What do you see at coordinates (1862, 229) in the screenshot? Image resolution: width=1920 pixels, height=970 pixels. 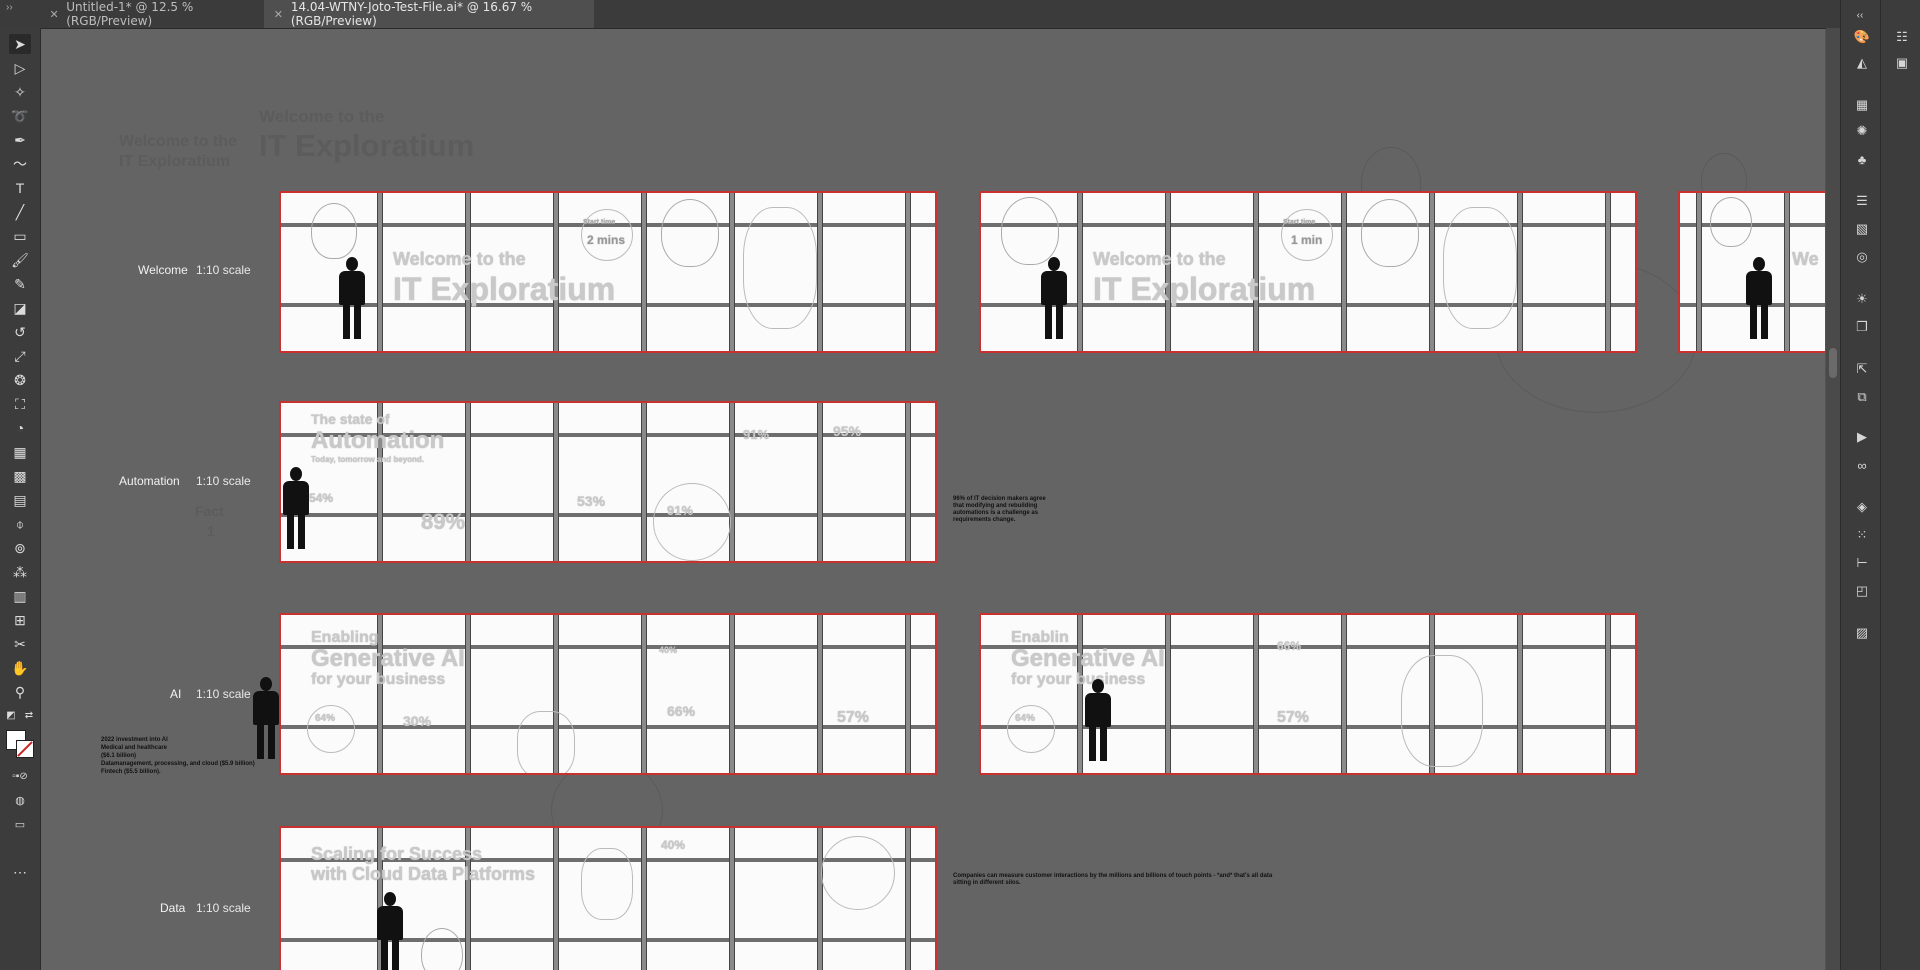 I see `gradient-panel-icon: ▧` at bounding box center [1862, 229].